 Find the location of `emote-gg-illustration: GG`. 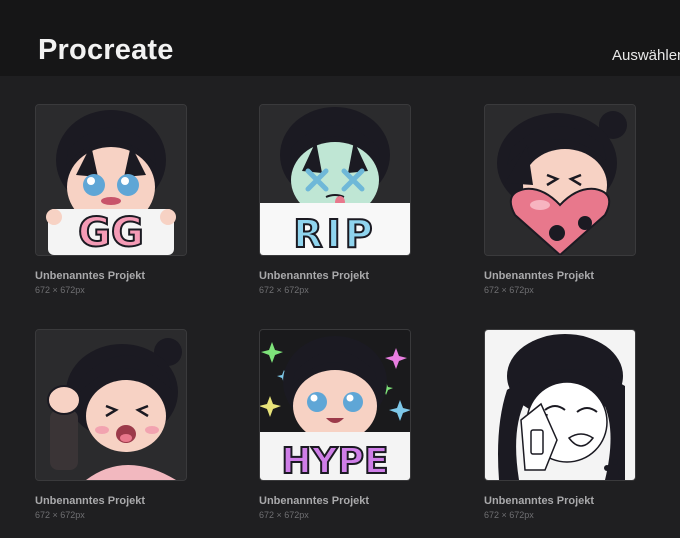

emote-gg-illustration: GG is located at coordinates (111, 180).